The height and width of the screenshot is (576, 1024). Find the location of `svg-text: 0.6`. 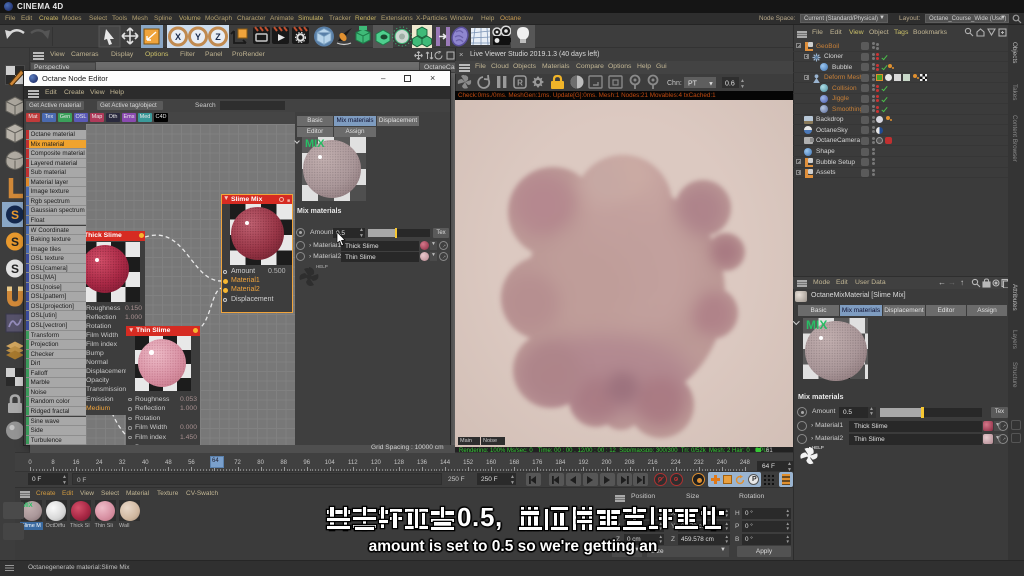

svg-text: 0.6 is located at coordinates (730, 84).